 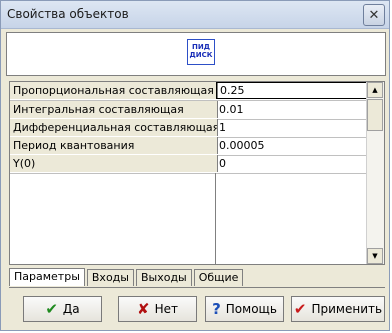 What do you see at coordinates (68, 14) in the screenshot?
I see `window-title: Свойства объектов` at bounding box center [68, 14].